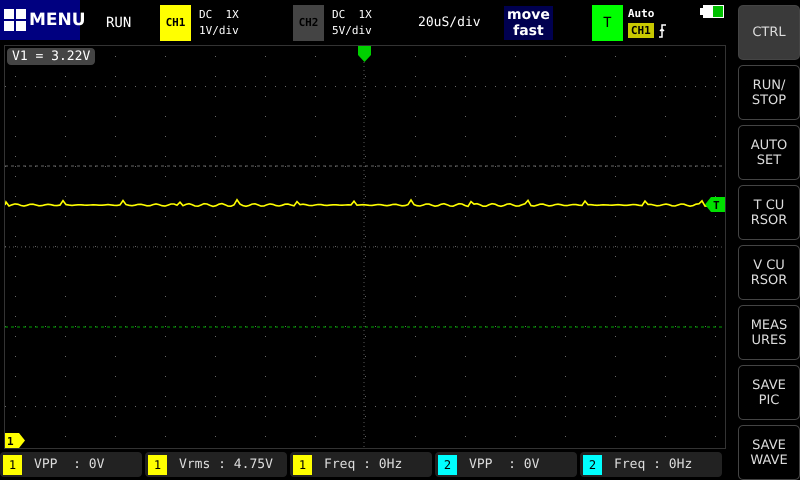  I want to click on sidebar-button: RUN/ STOP, so click(769, 92).